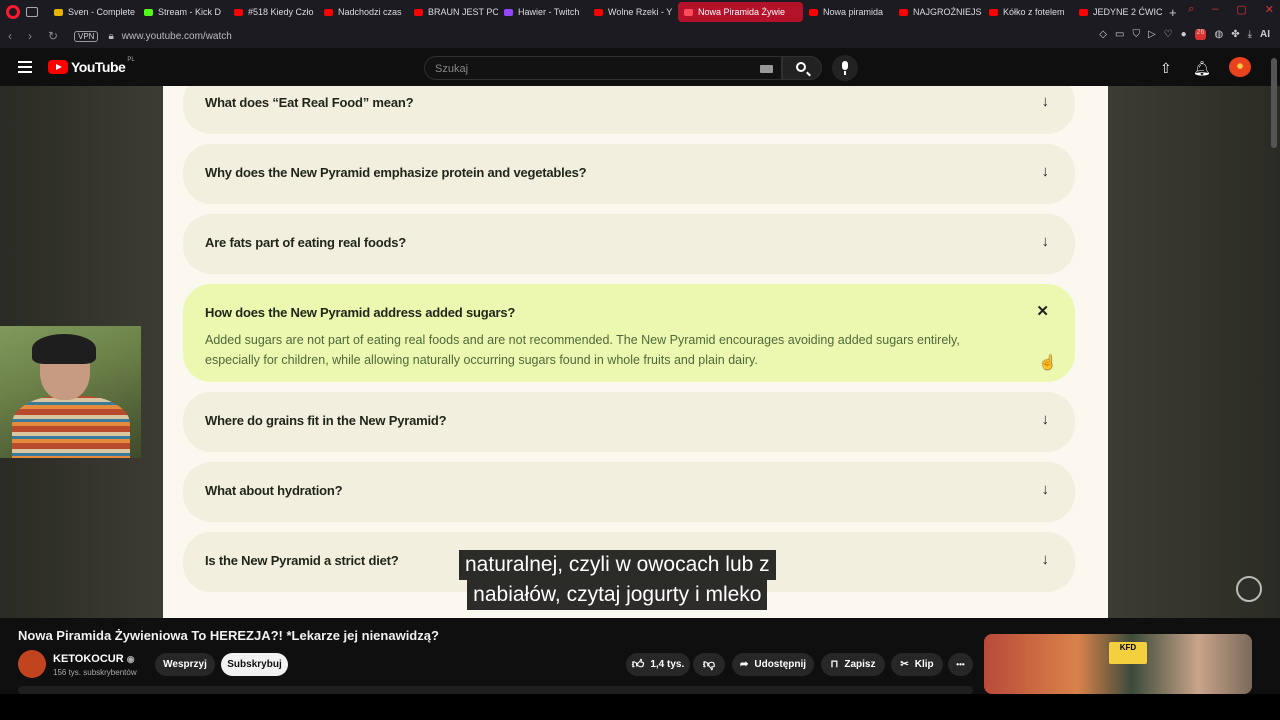 The width and height of the screenshot is (1280, 720). What do you see at coordinates (1249, 589) in the screenshot?
I see `channel-watermark-icon` at bounding box center [1249, 589].